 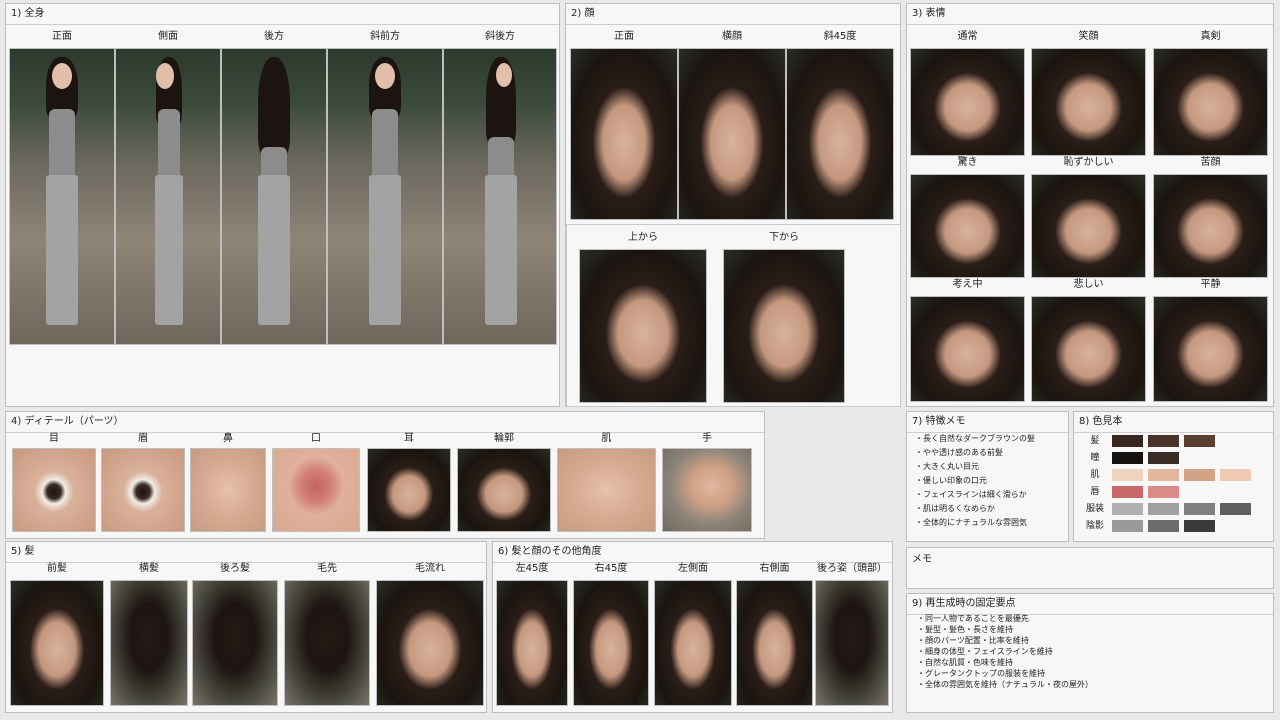 I want to click on full-body-back: 後方, so click(x=274, y=186).